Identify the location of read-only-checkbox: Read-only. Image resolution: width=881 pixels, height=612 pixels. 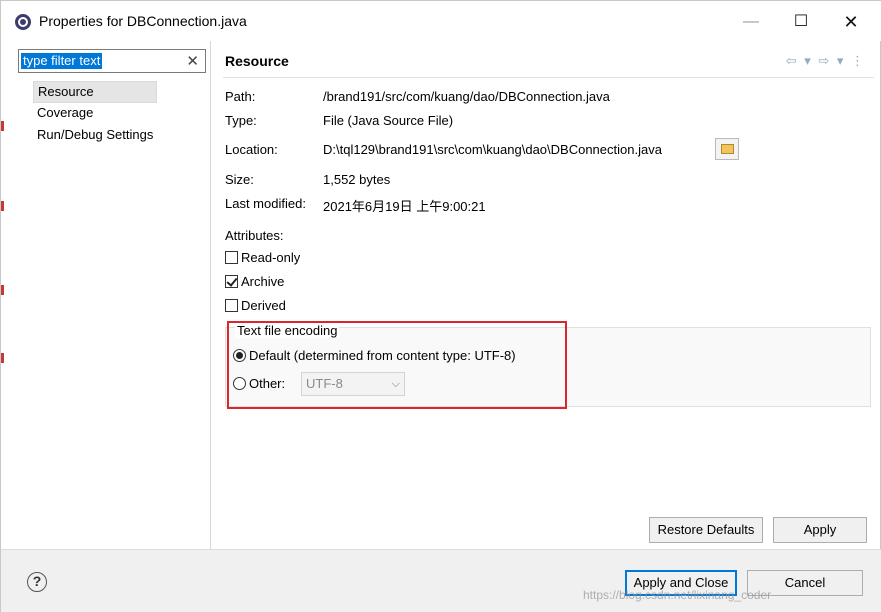
(262, 259).